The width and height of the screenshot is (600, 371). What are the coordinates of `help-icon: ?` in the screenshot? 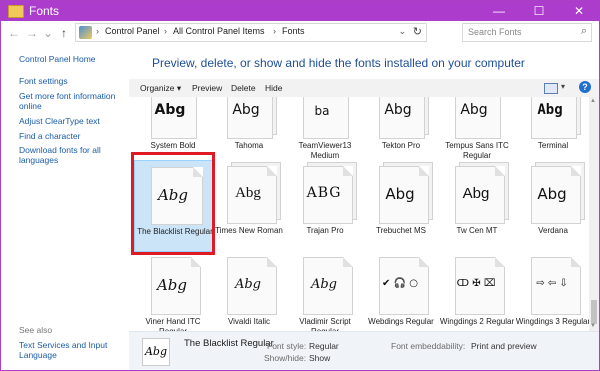 It's located at (585, 87).